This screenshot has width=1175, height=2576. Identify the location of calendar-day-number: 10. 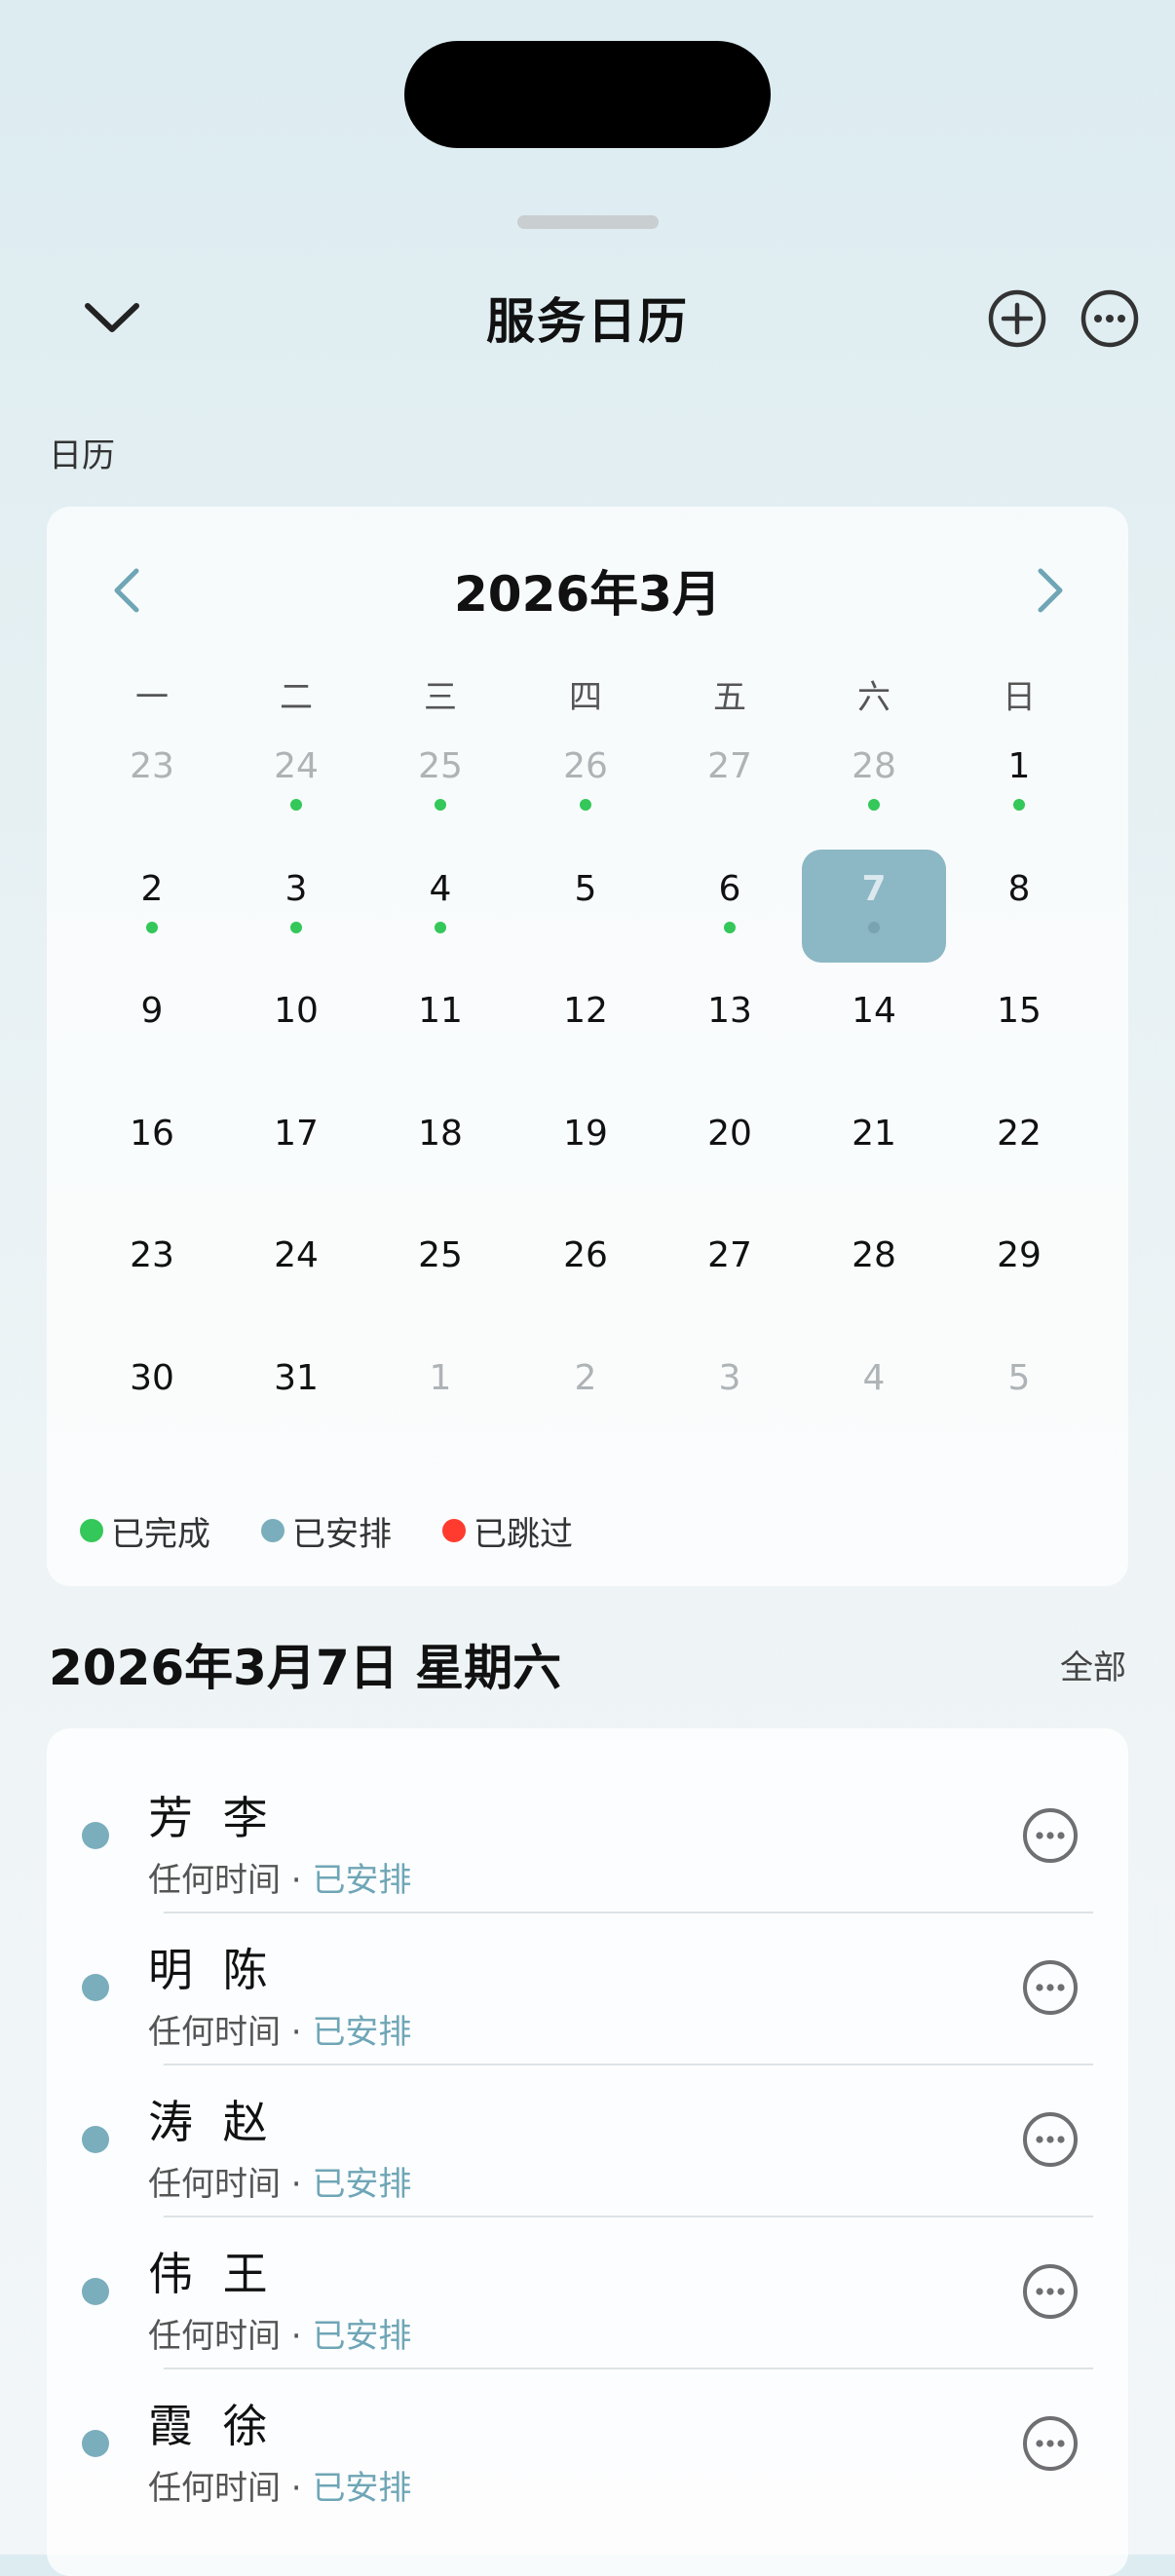
(296, 1011).